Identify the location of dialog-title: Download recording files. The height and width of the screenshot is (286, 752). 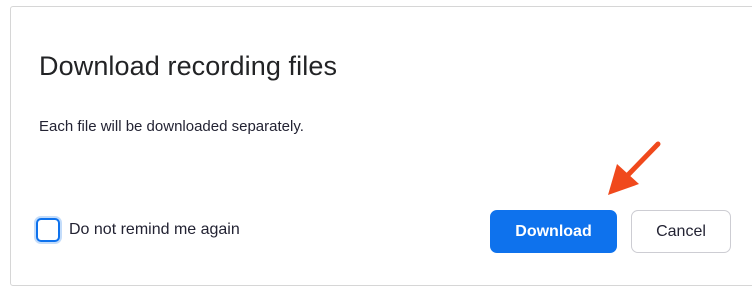
(188, 66).